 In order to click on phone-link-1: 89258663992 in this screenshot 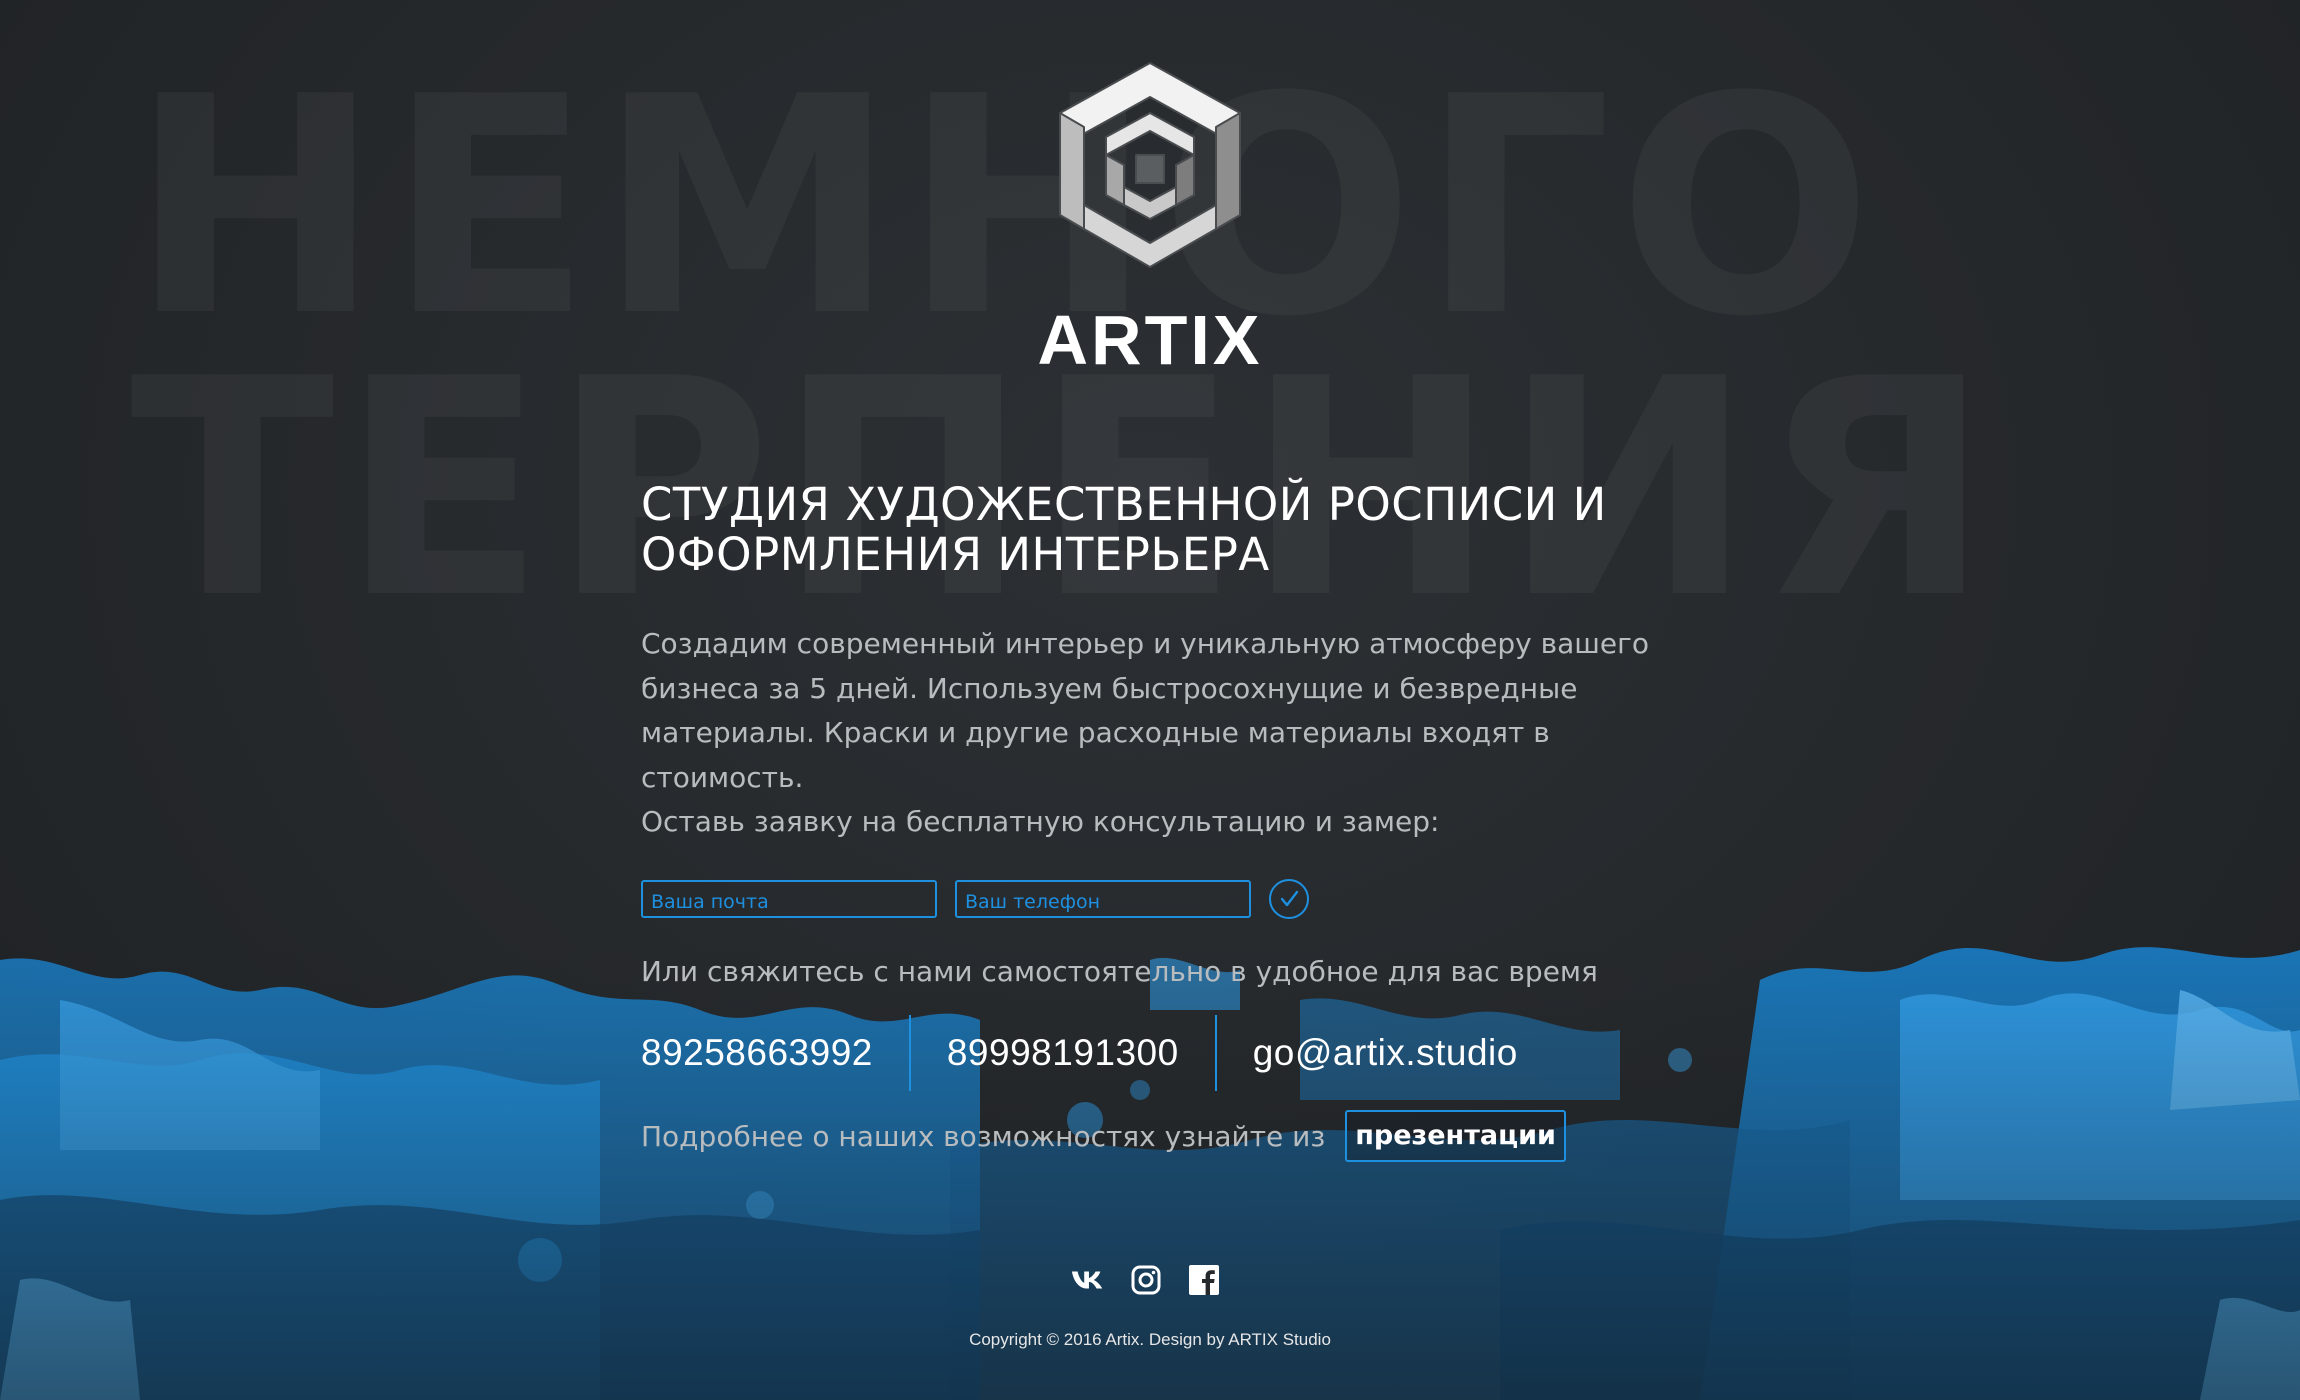, I will do `click(757, 1053)`.